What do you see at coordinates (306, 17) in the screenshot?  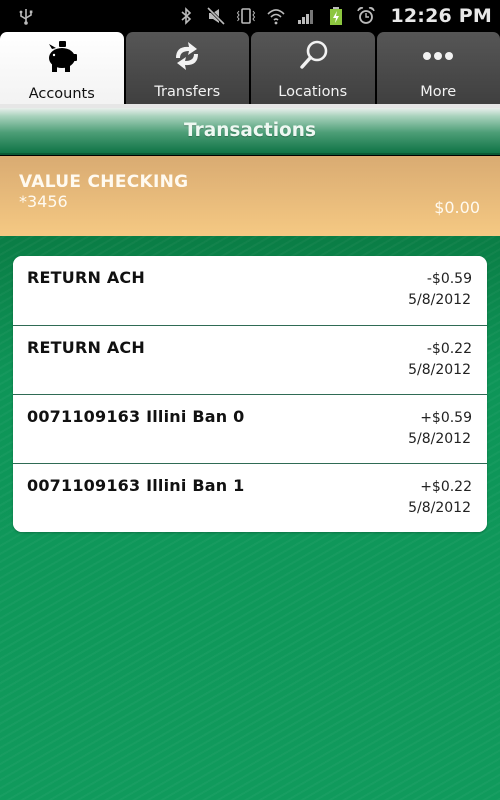 I see `signal-icon` at bounding box center [306, 17].